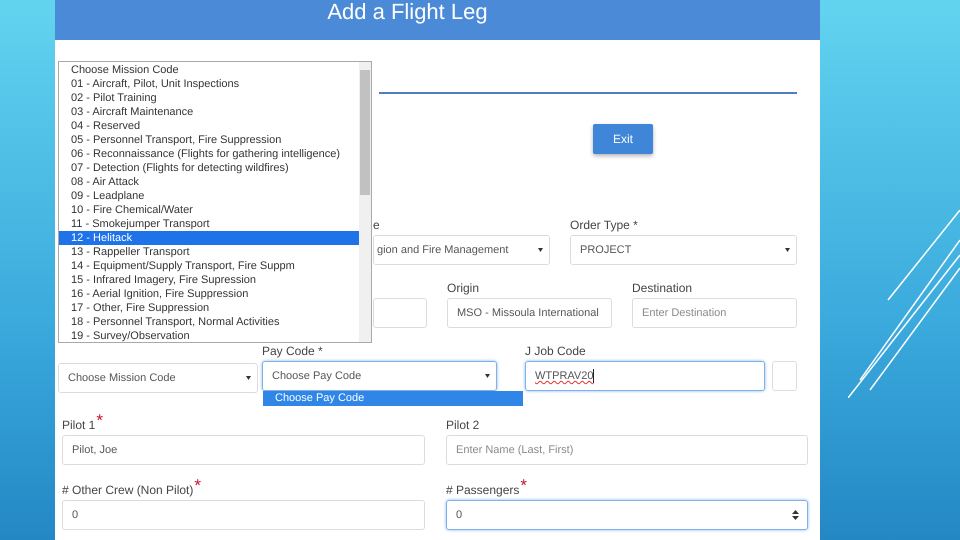 Image resolution: width=960 pixels, height=540 pixels. What do you see at coordinates (209, 168) in the screenshot?
I see `dropdown-option: 07 - Detection (Flights for detecting wildfires)` at bounding box center [209, 168].